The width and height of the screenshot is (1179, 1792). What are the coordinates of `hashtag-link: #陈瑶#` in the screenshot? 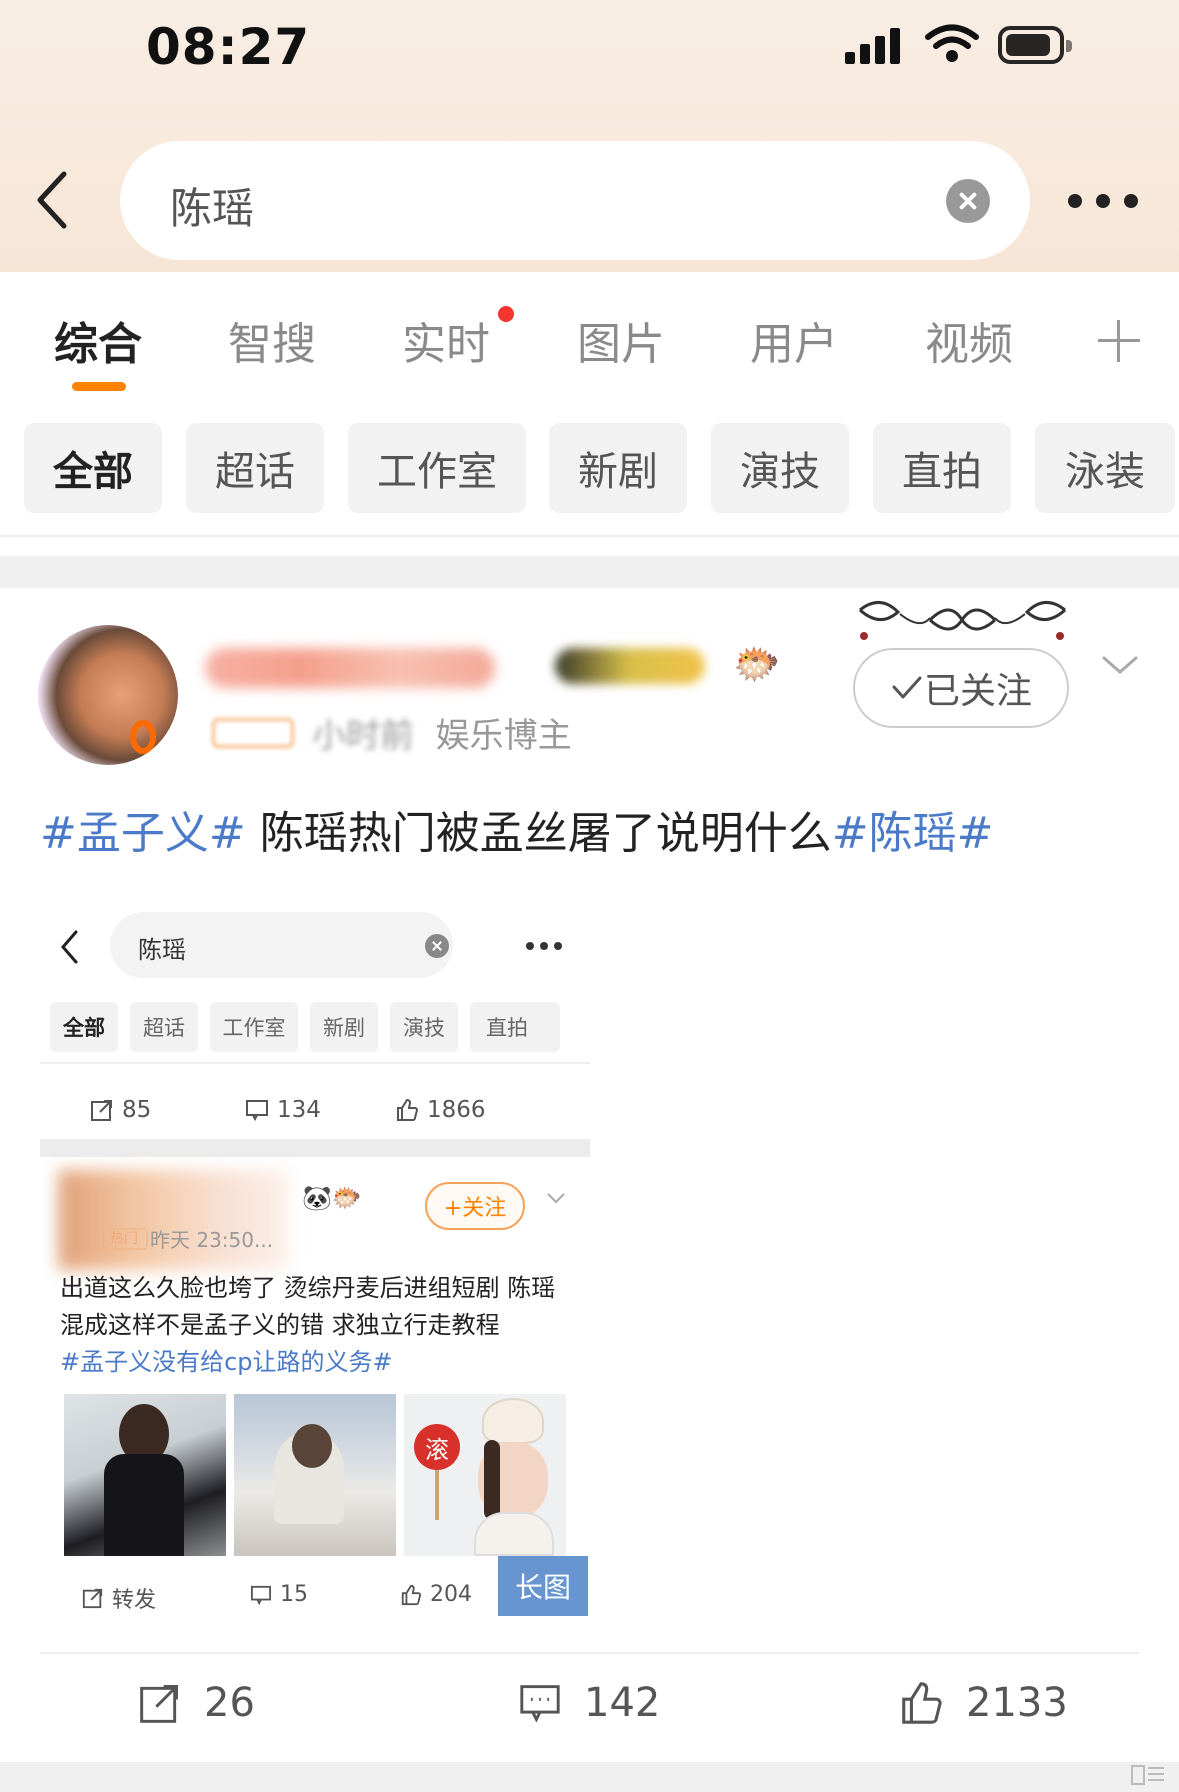 It's located at (913, 833).